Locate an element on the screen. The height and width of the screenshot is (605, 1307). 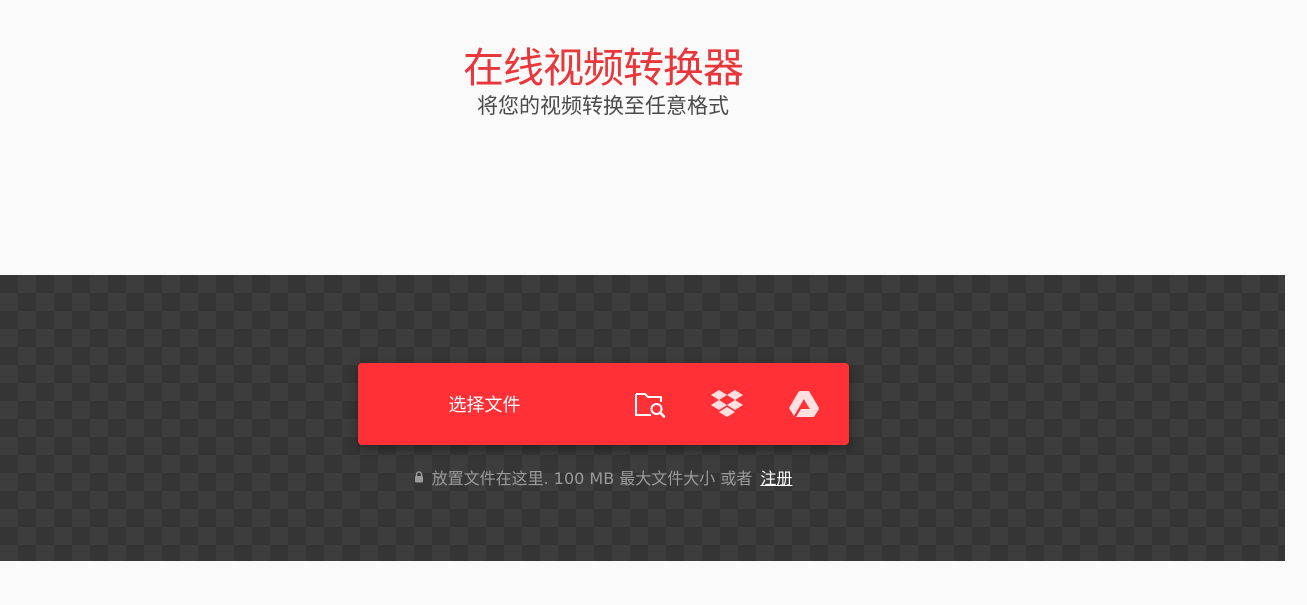
upload-bar: 选择文件 is located at coordinates (603, 404).